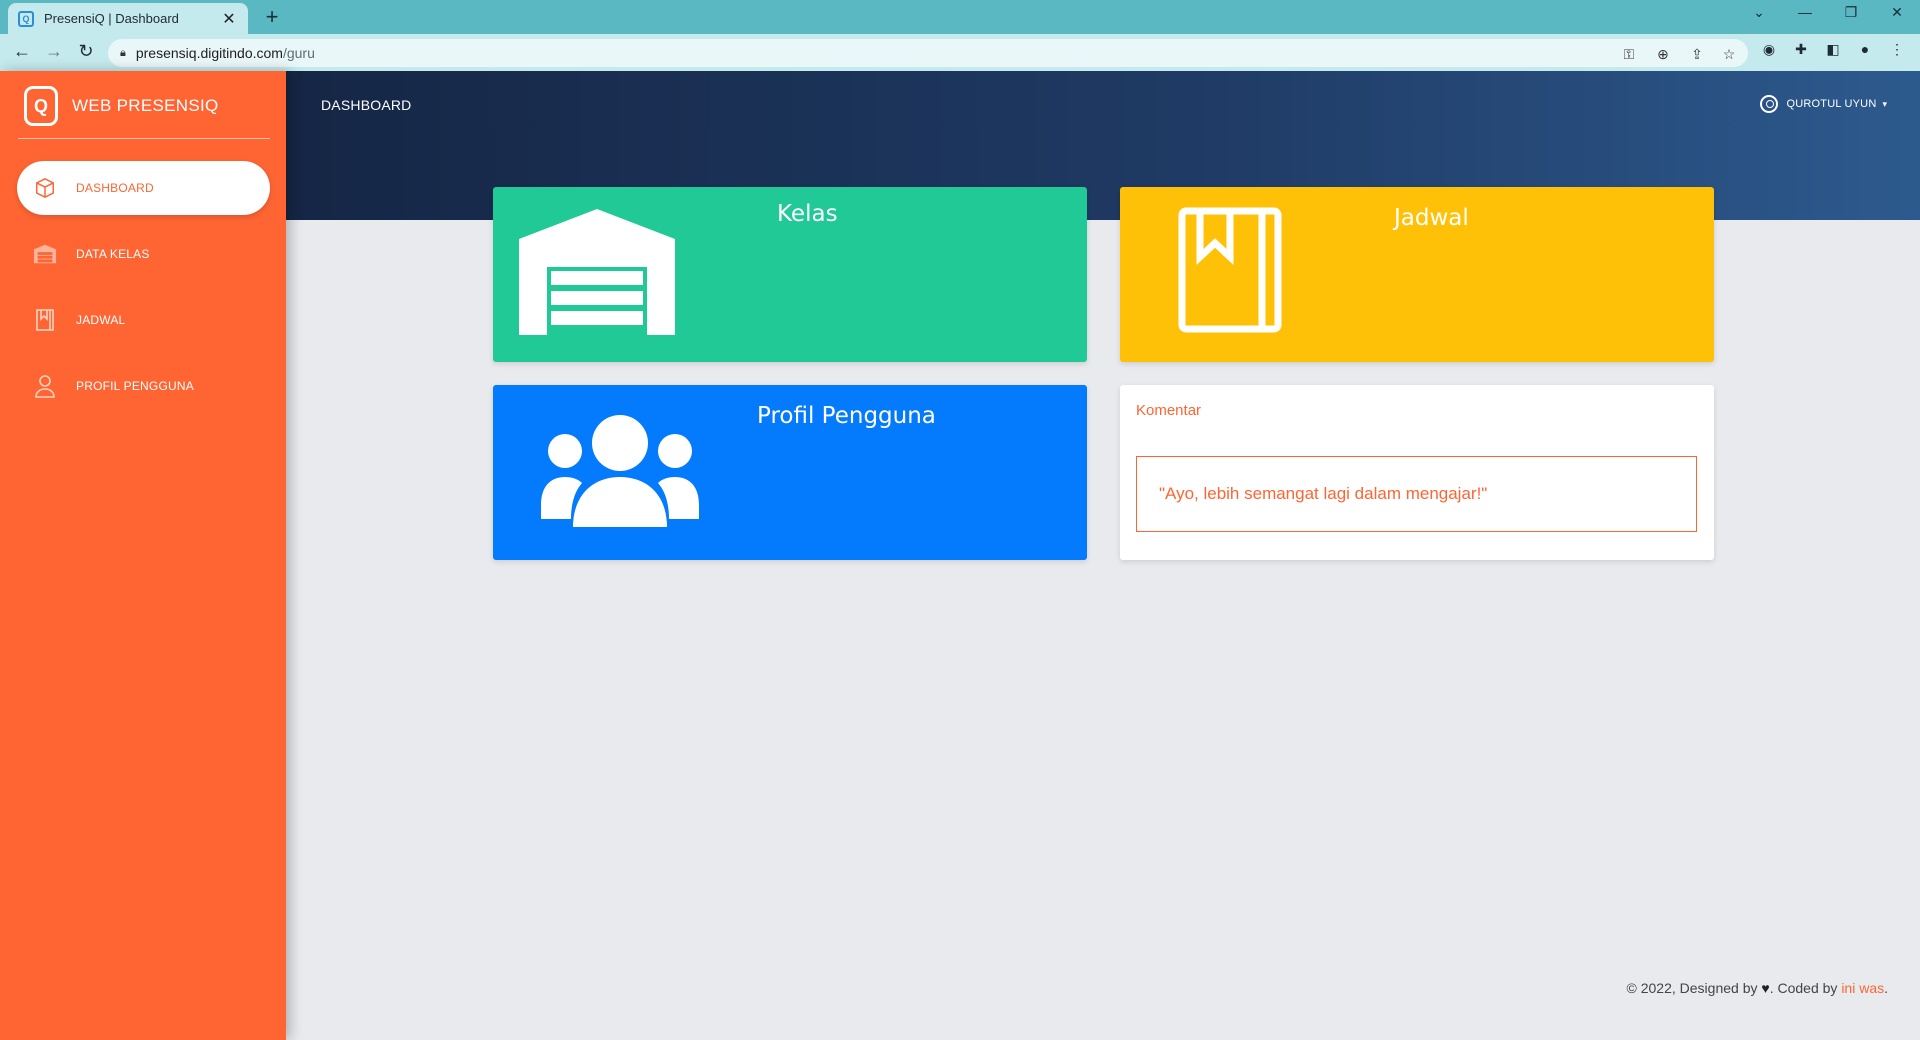 The width and height of the screenshot is (1920, 1040). What do you see at coordinates (1769, 49) in the screenshot?
I see `extension-circle-icon: ◉` at bounding box center [1769, 49].